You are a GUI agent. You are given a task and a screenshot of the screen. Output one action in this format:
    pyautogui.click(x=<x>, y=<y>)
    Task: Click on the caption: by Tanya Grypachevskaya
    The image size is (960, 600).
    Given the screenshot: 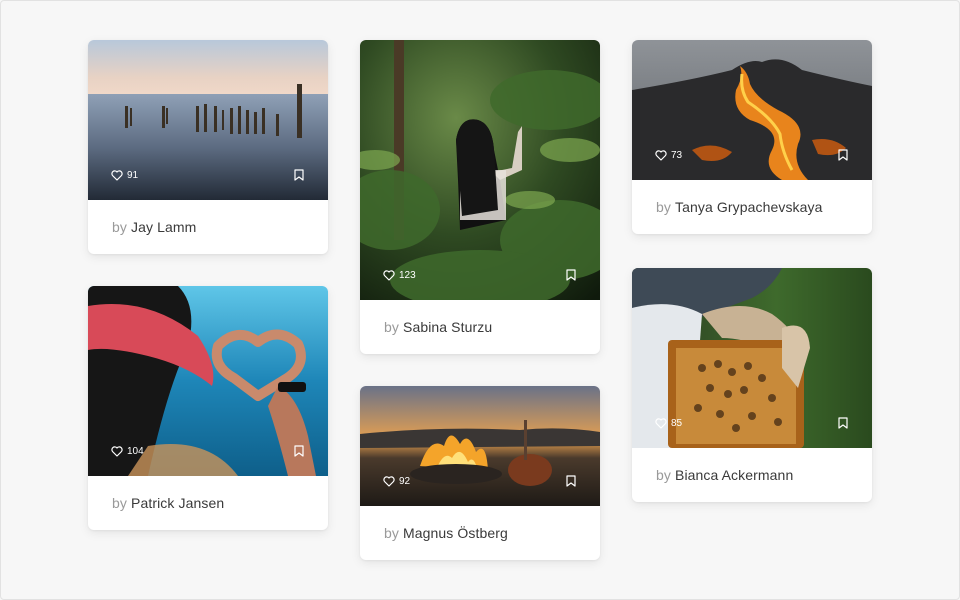 What is the action you would take?
    pyautogui.click(x=752, y=207)
    